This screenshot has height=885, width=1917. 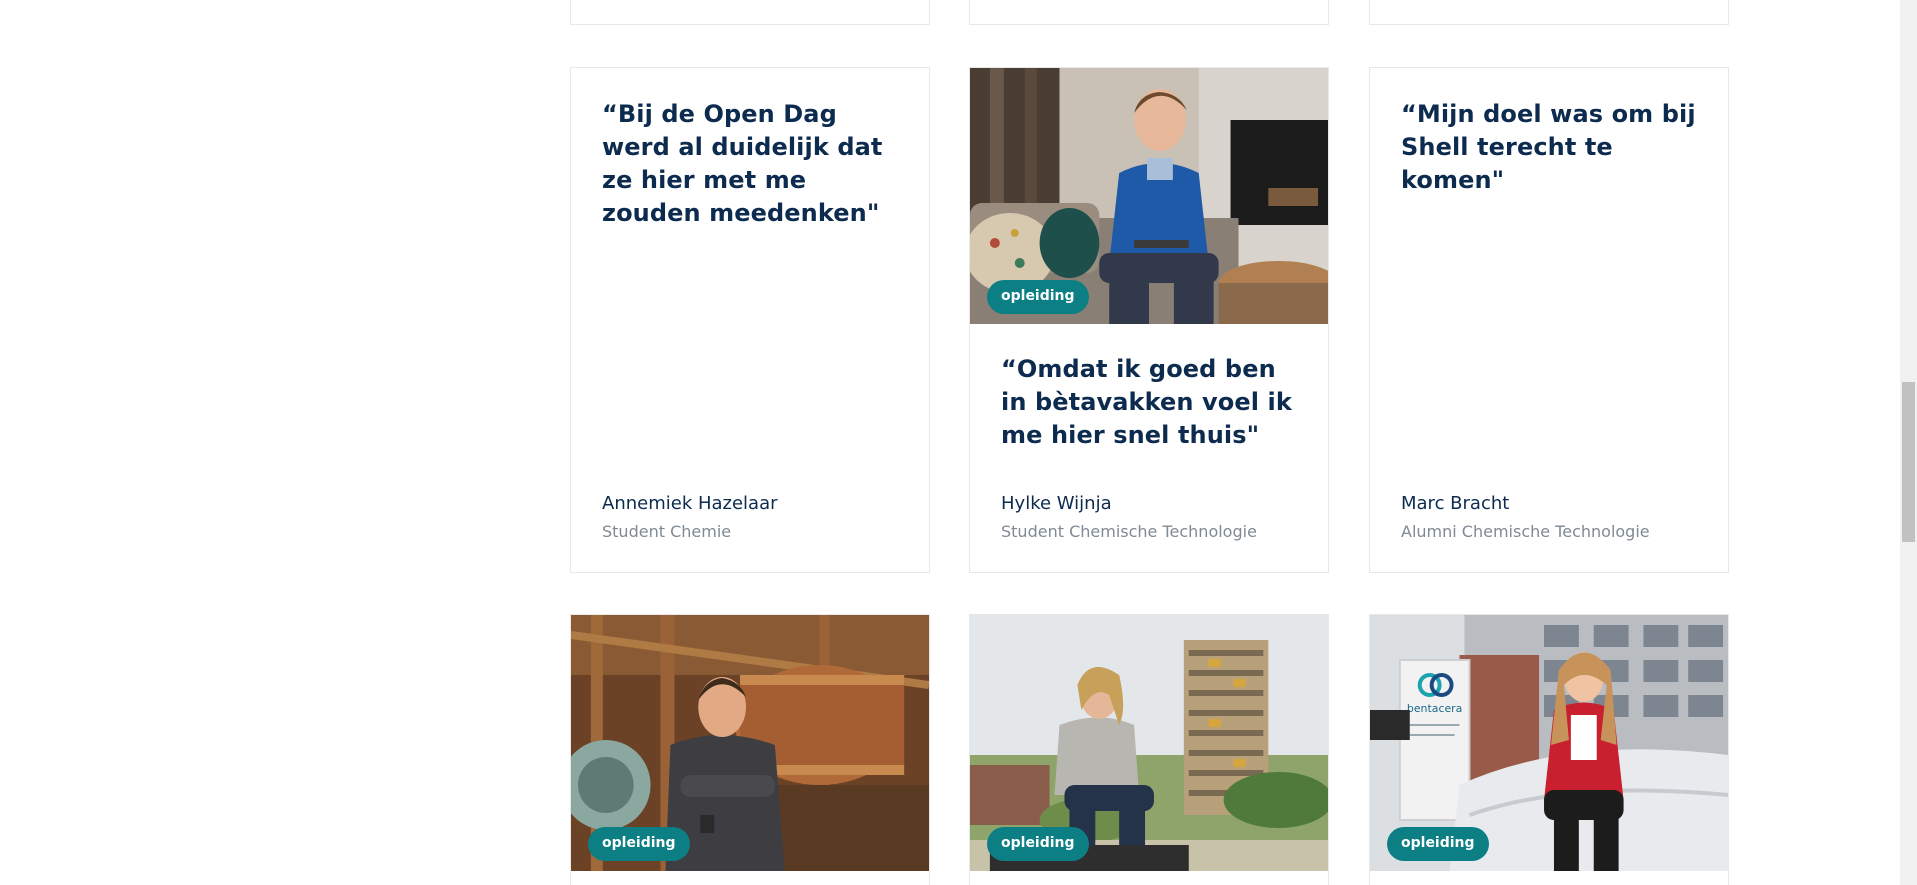 What do you see at coordinates (1908, 462) in the screenshot?
I see `scrollbar-thumb` at bounding box center [1908, 462].